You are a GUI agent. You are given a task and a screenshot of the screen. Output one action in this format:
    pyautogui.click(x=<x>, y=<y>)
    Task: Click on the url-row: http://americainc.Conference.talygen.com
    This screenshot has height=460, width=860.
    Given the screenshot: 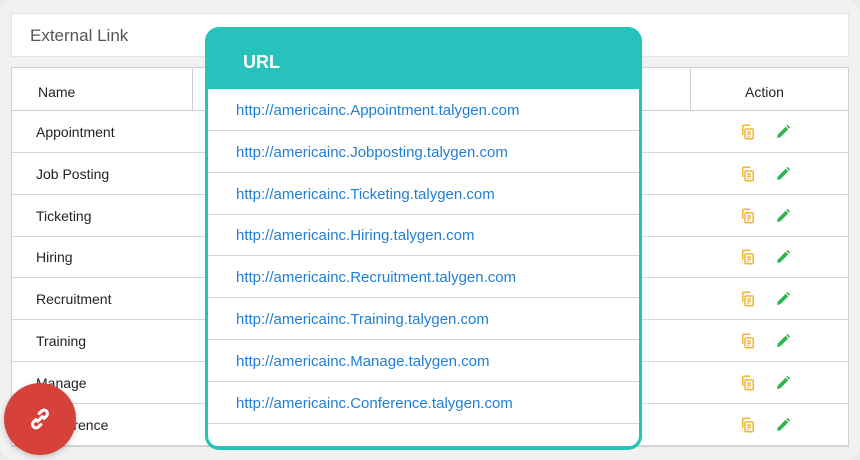 What is the action you would take?
    pyautogui.click(x=423, y=403)
    